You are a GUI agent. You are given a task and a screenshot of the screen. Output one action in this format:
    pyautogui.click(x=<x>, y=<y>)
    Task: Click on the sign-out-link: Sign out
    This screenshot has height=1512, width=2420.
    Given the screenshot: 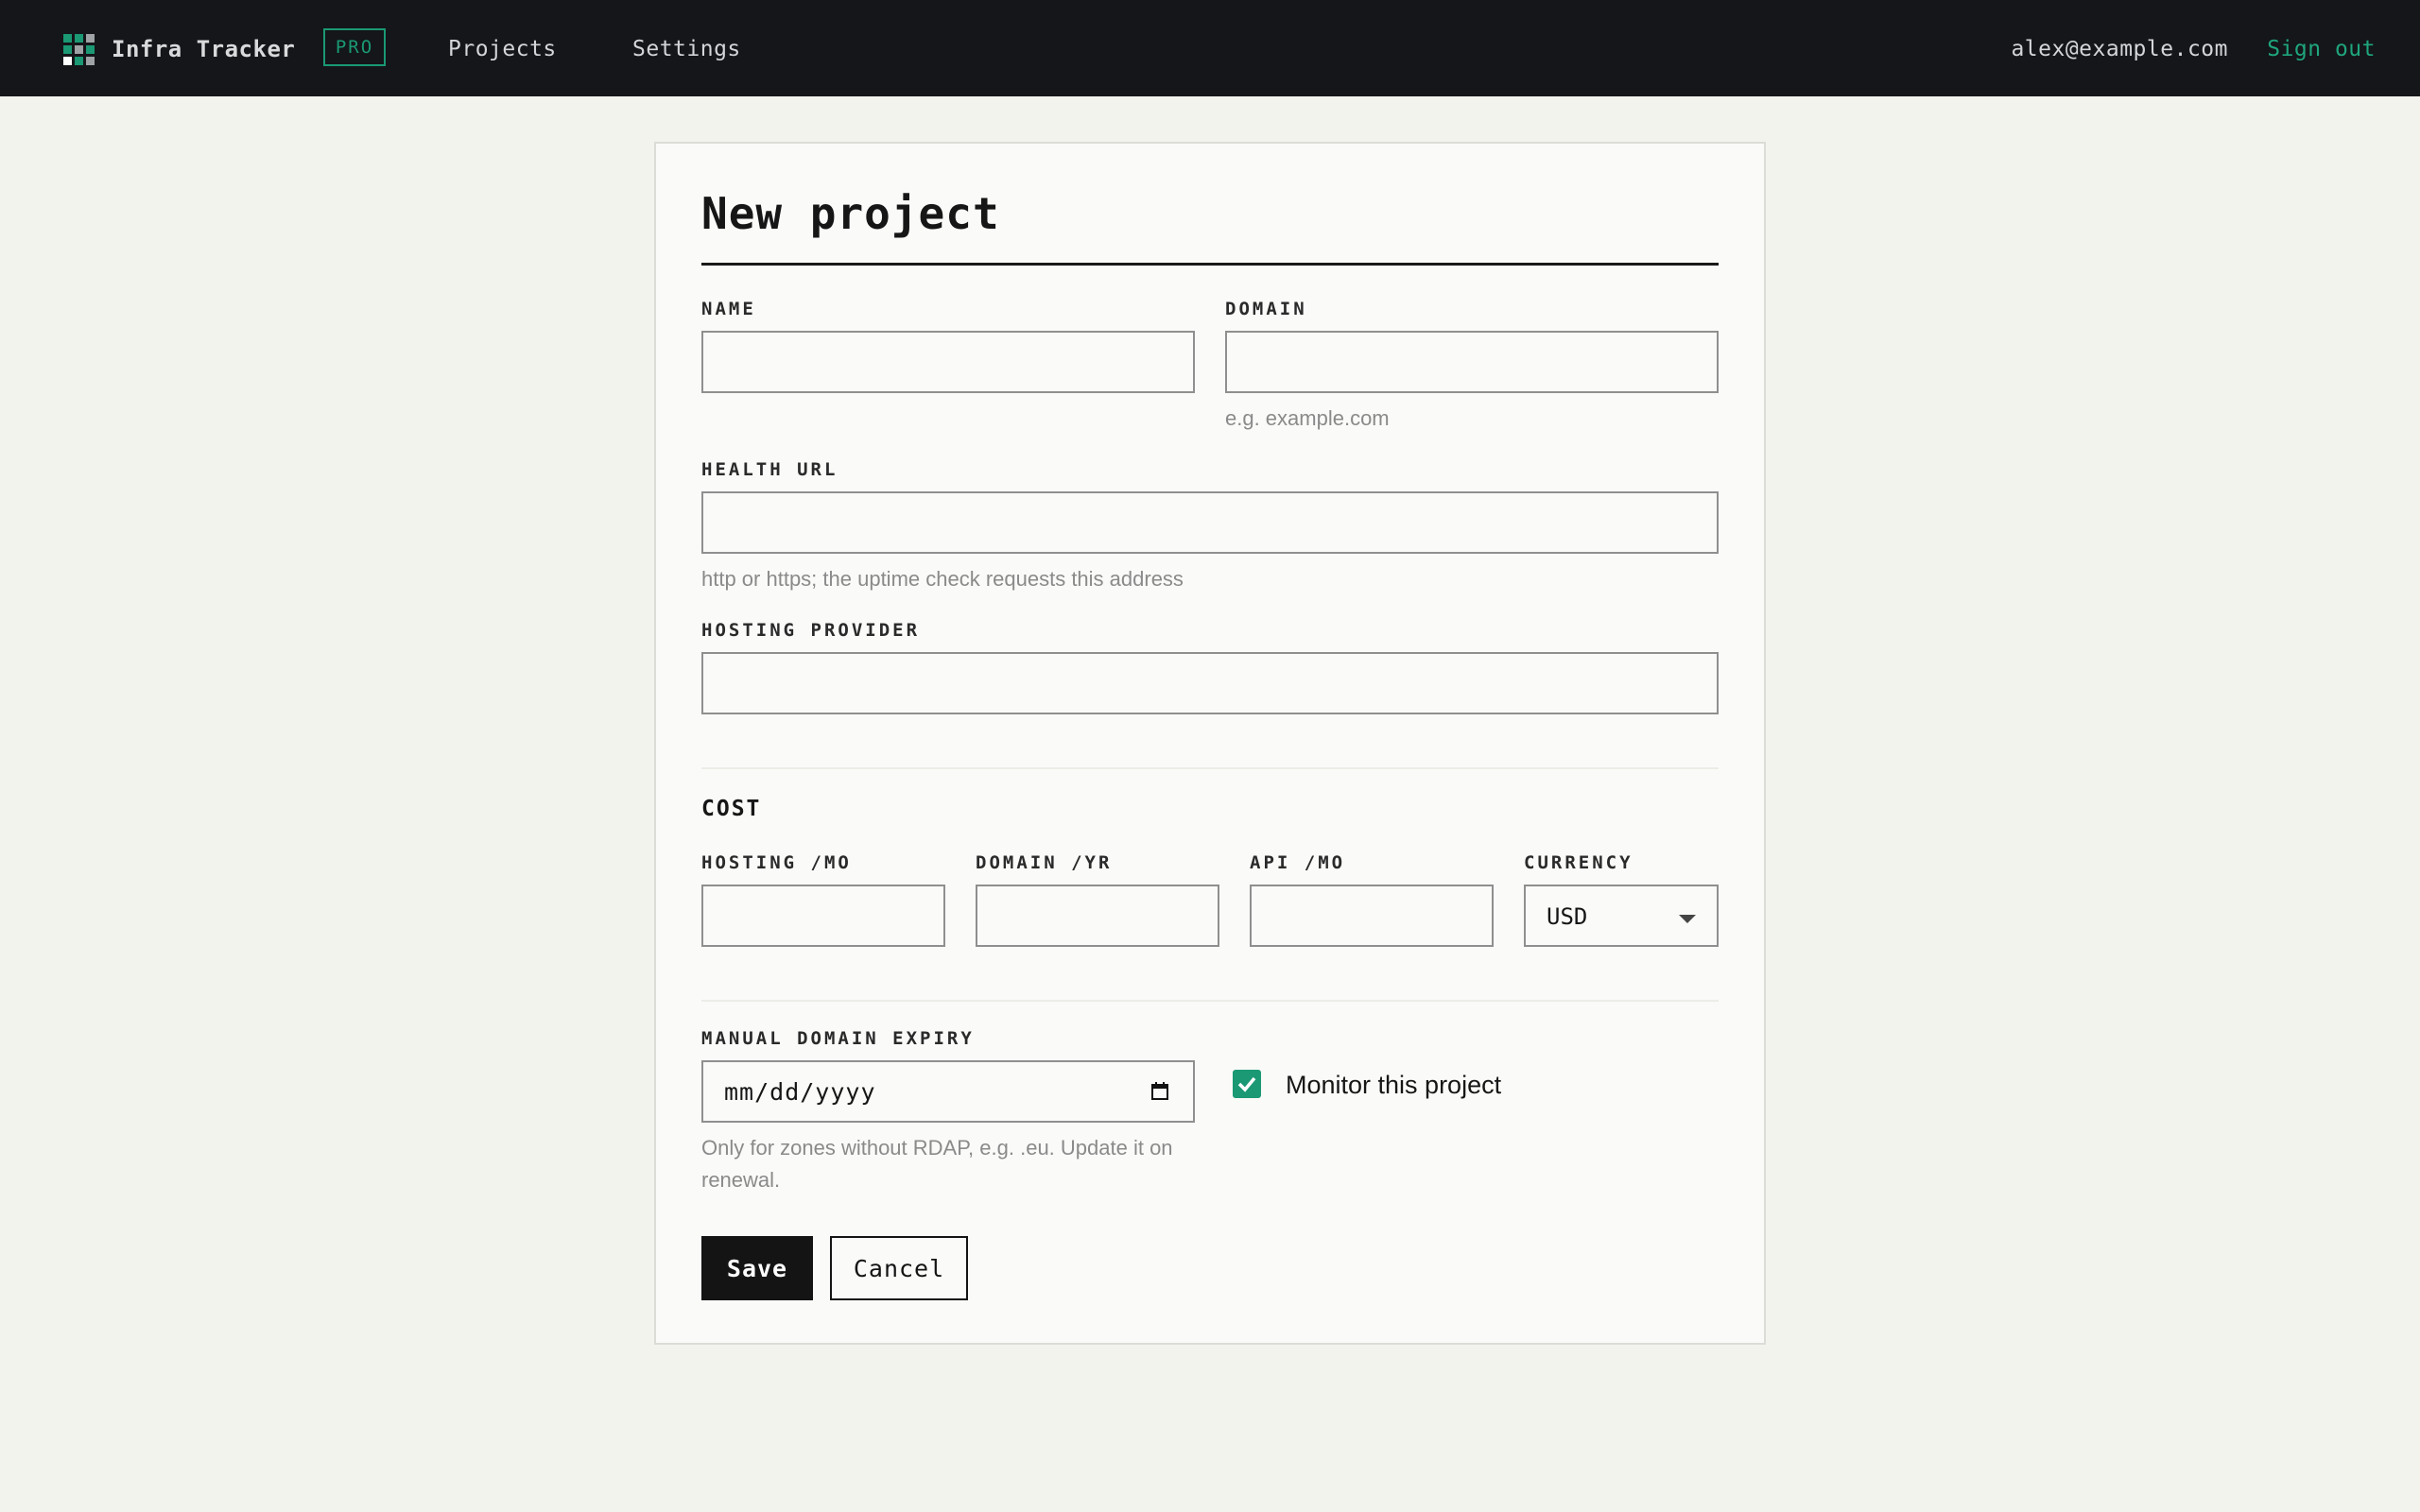 What is the action you would take?
    pyautogui.click(x=2321, y=49)
    